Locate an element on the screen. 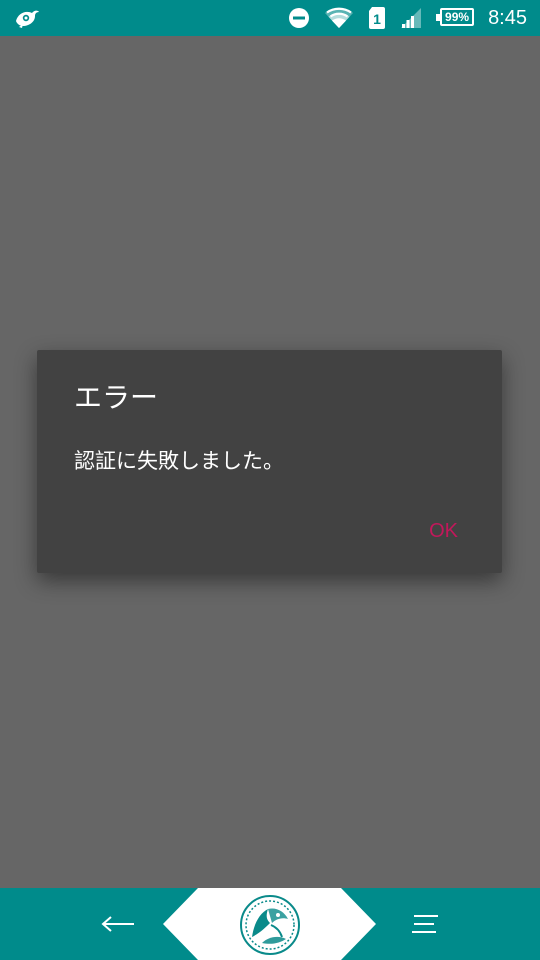  navigation-bar is located at coordinates (270, 924).